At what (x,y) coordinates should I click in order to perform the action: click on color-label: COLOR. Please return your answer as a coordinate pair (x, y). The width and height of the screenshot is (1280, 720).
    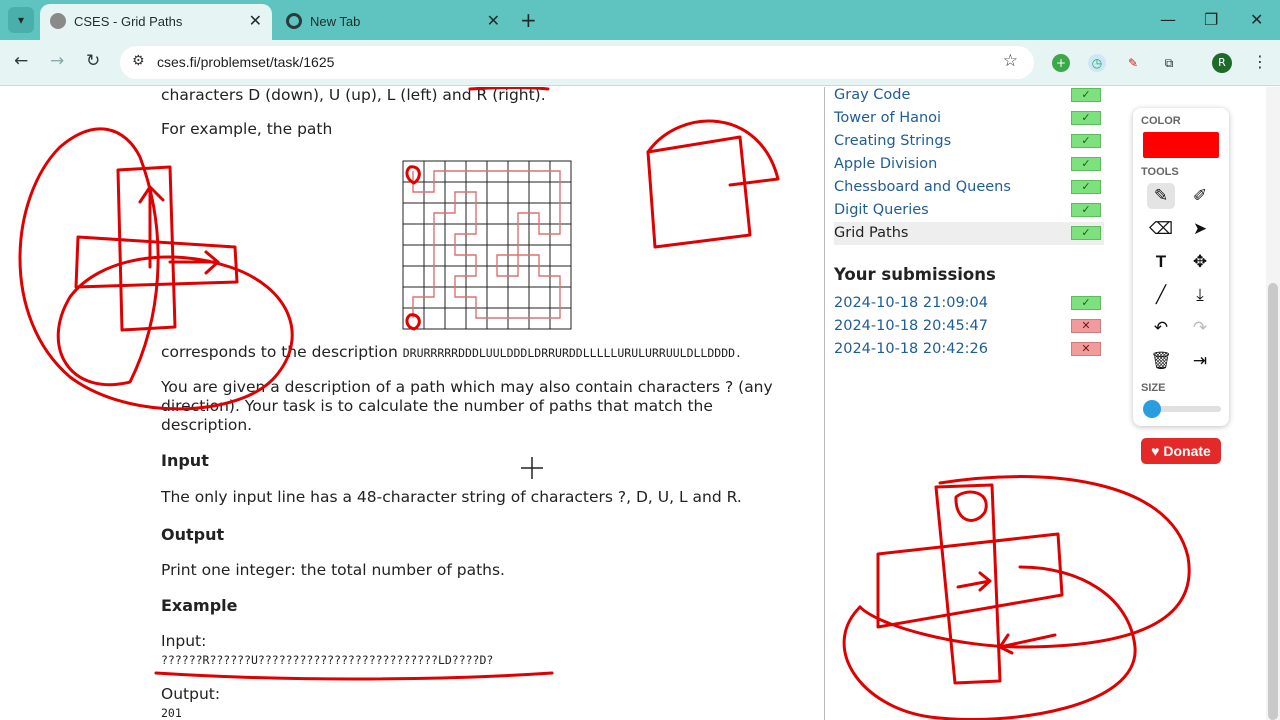
    Looking at the image, I should click on (1161, 121).